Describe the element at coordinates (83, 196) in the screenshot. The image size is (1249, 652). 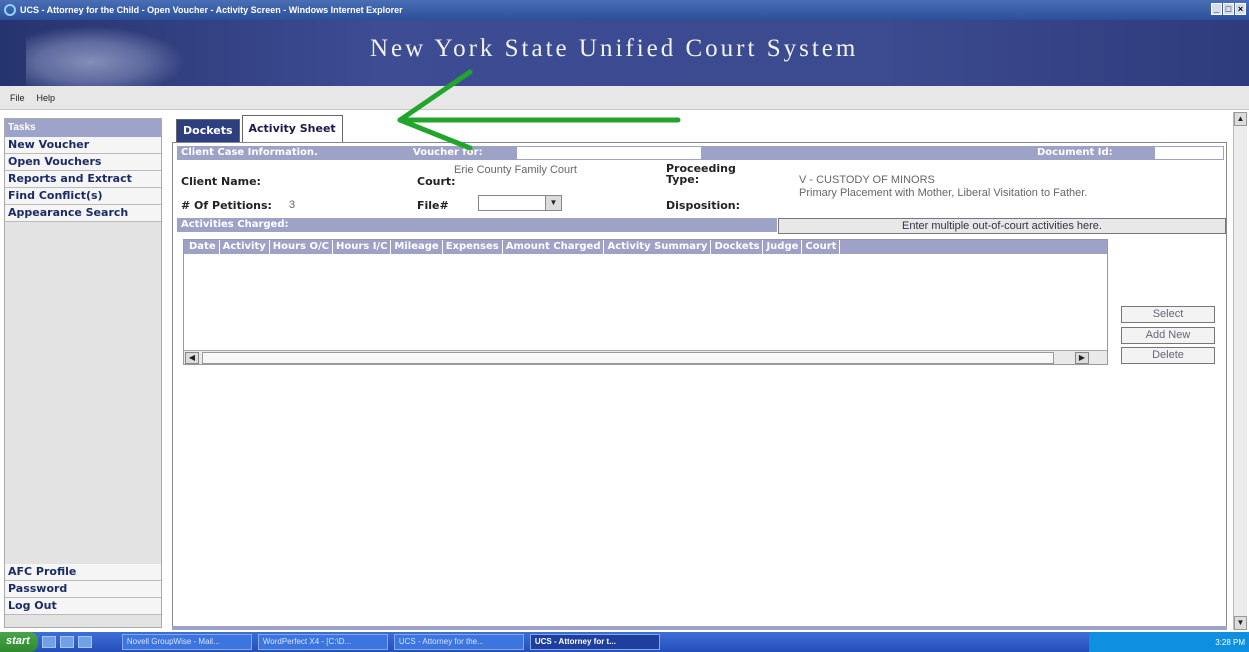
I see `sidebar-item-find-conflicts: Find Conflict(s)` at that location.